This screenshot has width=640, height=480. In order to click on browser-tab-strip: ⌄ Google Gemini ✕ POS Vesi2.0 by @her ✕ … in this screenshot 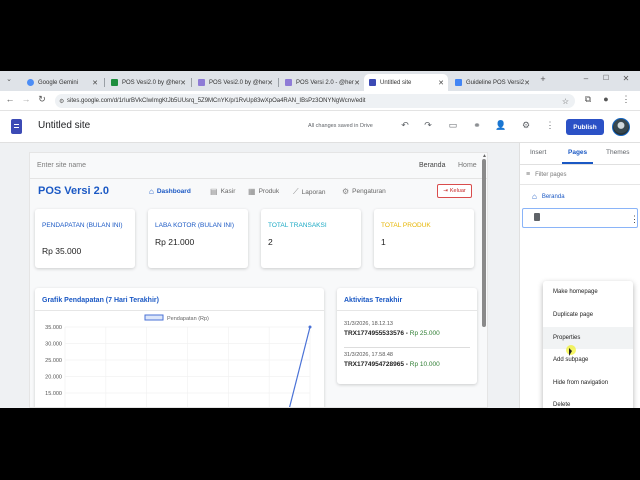, I will do `click(320, 81)`.